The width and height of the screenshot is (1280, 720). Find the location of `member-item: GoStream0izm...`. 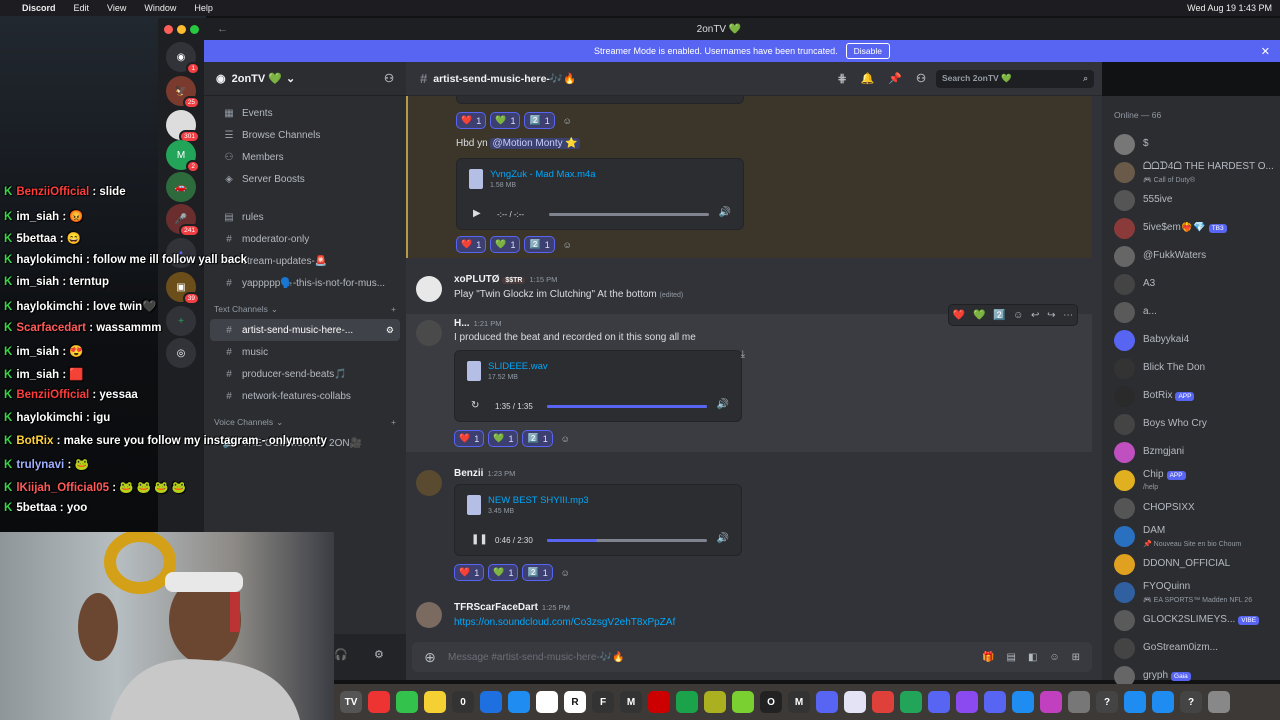

member-item: GoStream0izm... is located at coordinates (1191, 648).